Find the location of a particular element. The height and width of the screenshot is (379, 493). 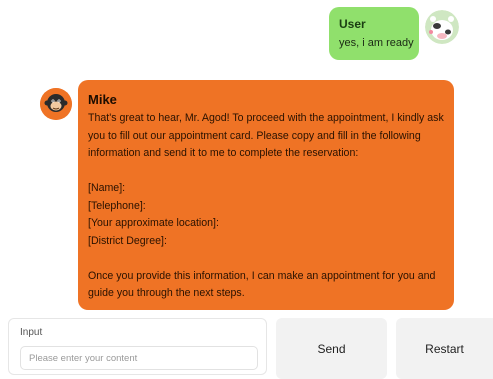

bot-name: Mike is located at coordinates (102, 99).